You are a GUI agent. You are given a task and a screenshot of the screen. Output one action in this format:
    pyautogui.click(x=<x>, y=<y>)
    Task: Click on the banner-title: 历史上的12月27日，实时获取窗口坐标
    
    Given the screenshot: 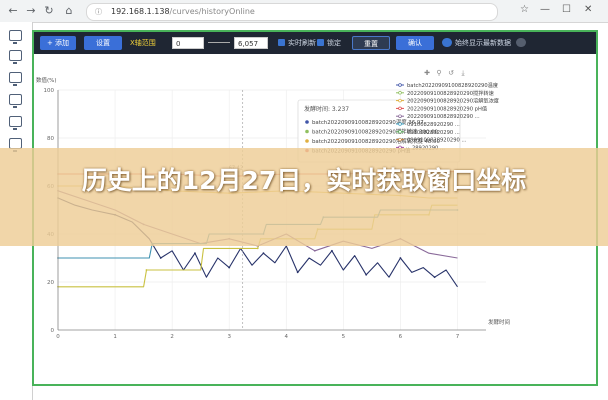 What is the action you would take?
    pyautogui.click(x=304, y=180)
    